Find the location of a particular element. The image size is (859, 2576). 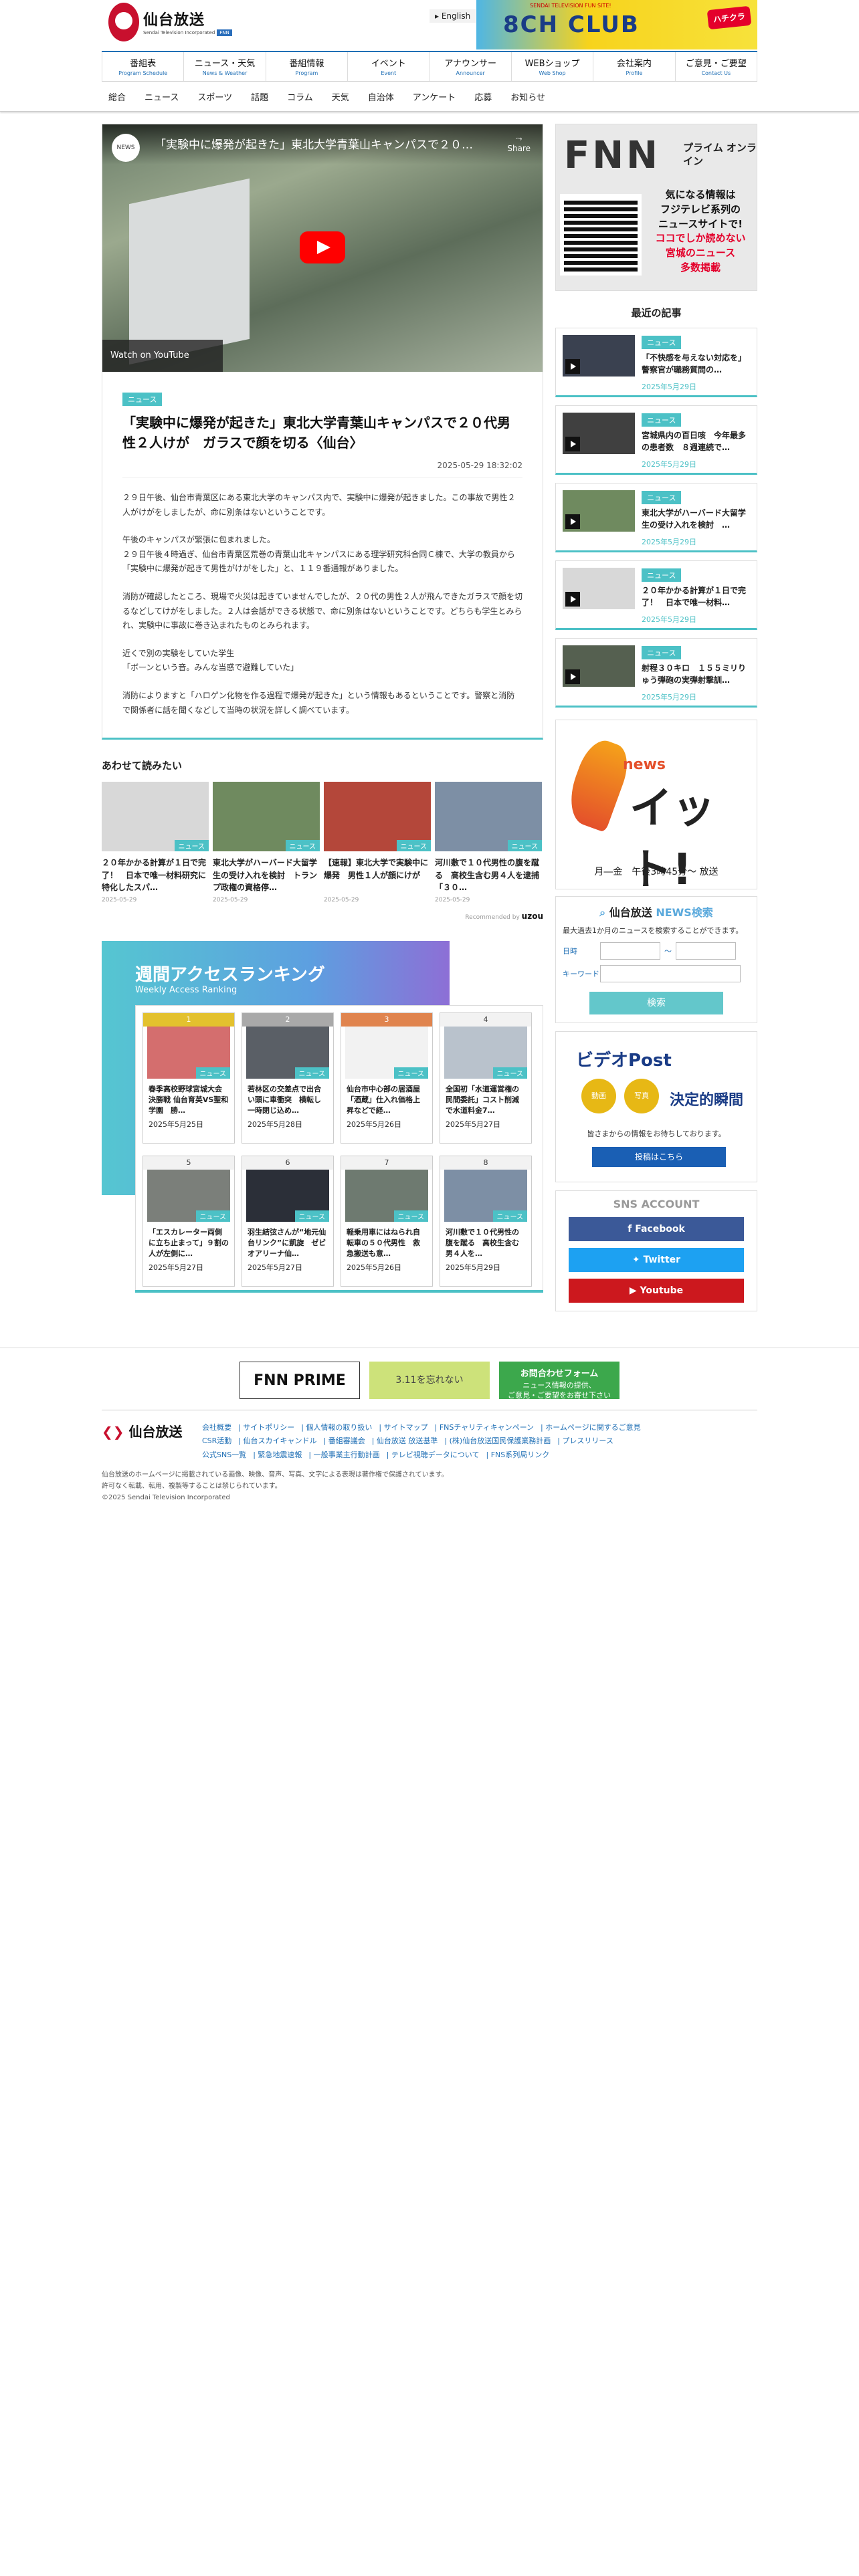

share-icon: ⤳ is located at coordinates (518, 138).